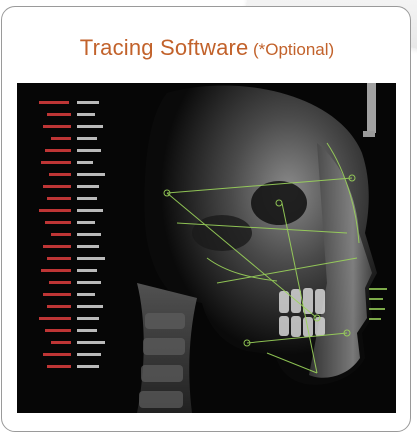 The width and height of the screenshot is (417, 437). What do you see at coordinates (164, 47) in the screenshot?
I see `card-title-main: Tracing Software` at bounding box center [164, 47].